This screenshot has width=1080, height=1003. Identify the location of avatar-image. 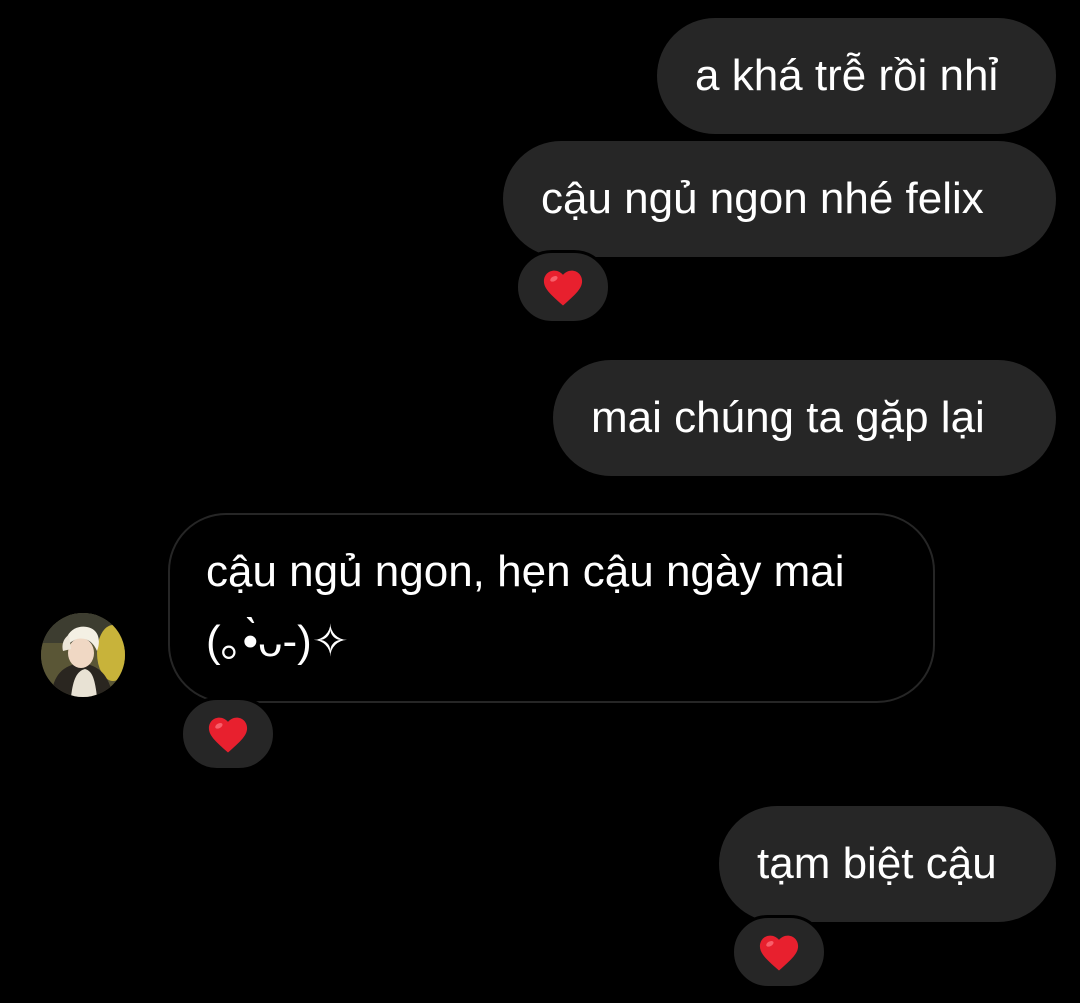
(83, 655).